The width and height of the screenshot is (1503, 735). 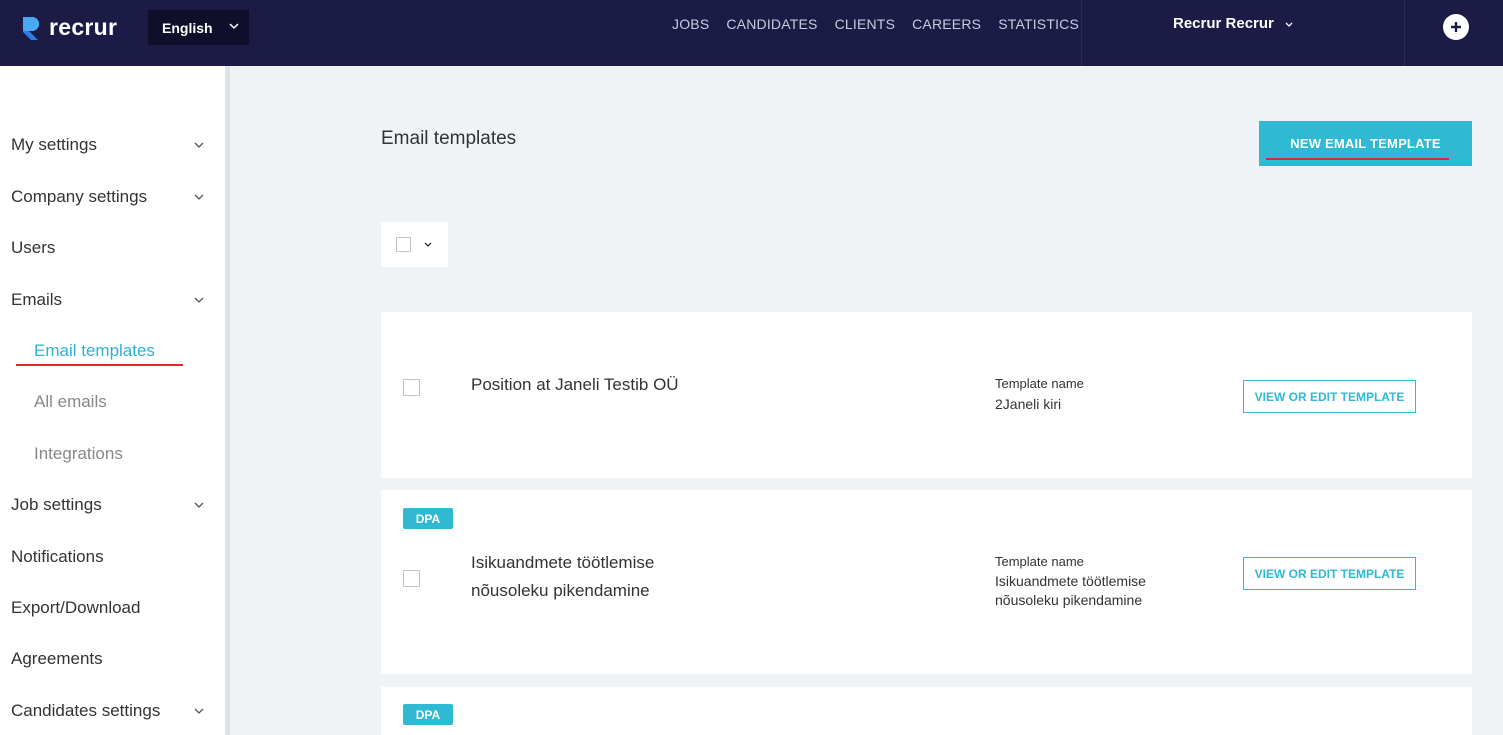 I want to click on user-name: Recrur Recrur, so click(x=1223, y=23).